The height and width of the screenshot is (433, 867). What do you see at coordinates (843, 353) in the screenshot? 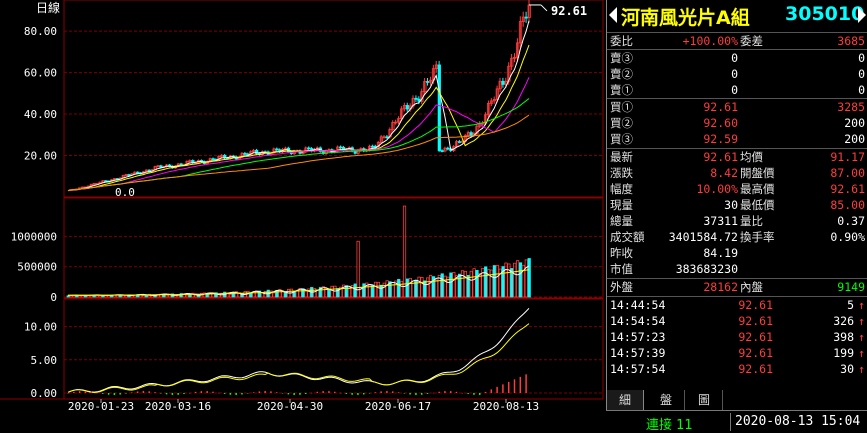
I see `tick-volume: 199` at bounding box center [843, 353].